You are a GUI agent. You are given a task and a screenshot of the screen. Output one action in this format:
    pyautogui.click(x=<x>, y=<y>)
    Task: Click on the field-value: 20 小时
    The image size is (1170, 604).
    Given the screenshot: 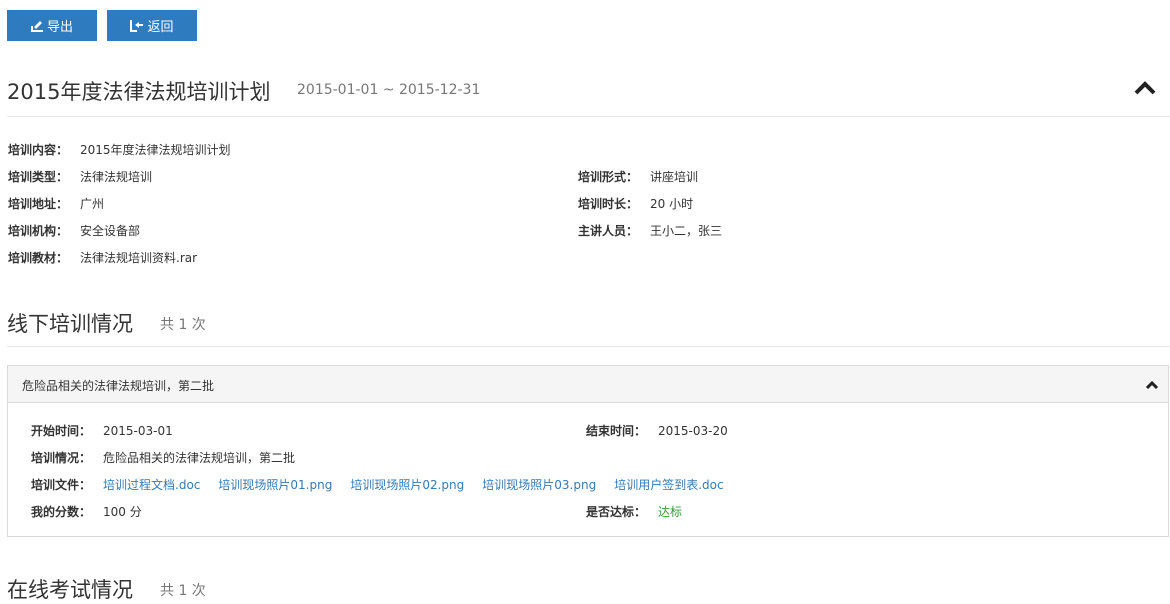 What is the action you would take?
    pyautogui.click(x=672, y=204)
    